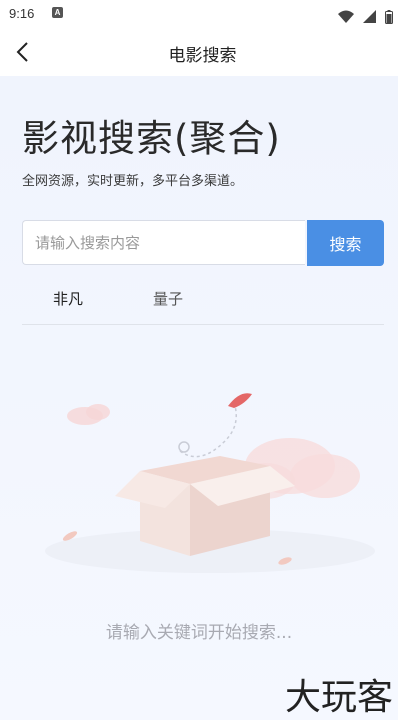 The image size is (405, 720). I want to click on hero-title: 影视搜索(聚合), so click(151, 138).